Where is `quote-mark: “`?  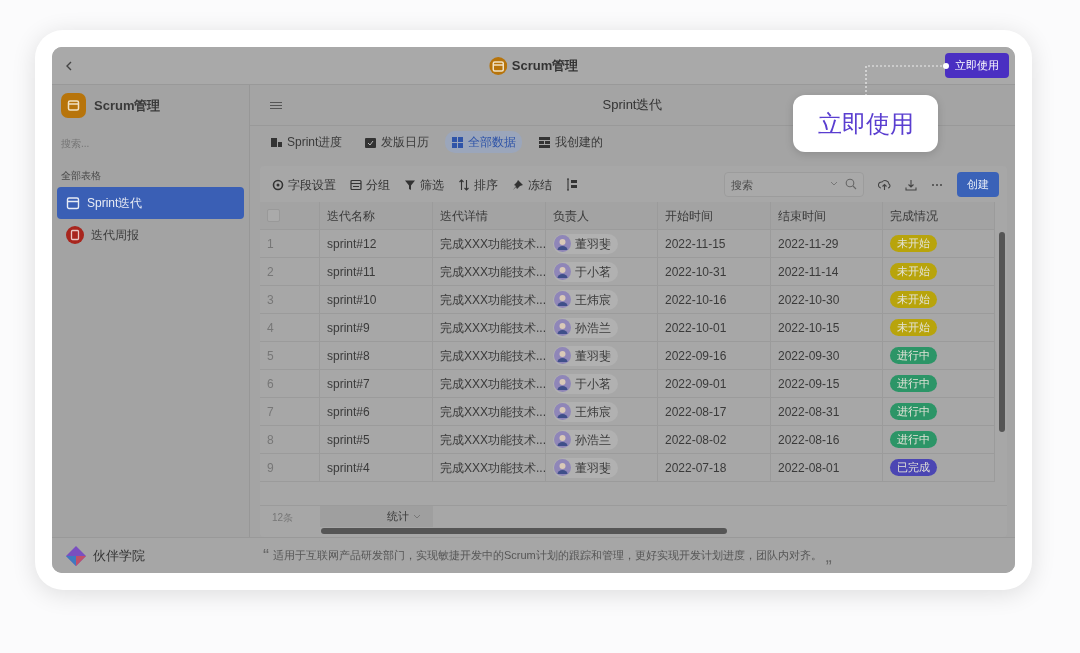 quote-mark: “ is located at coordinates (266, 555).